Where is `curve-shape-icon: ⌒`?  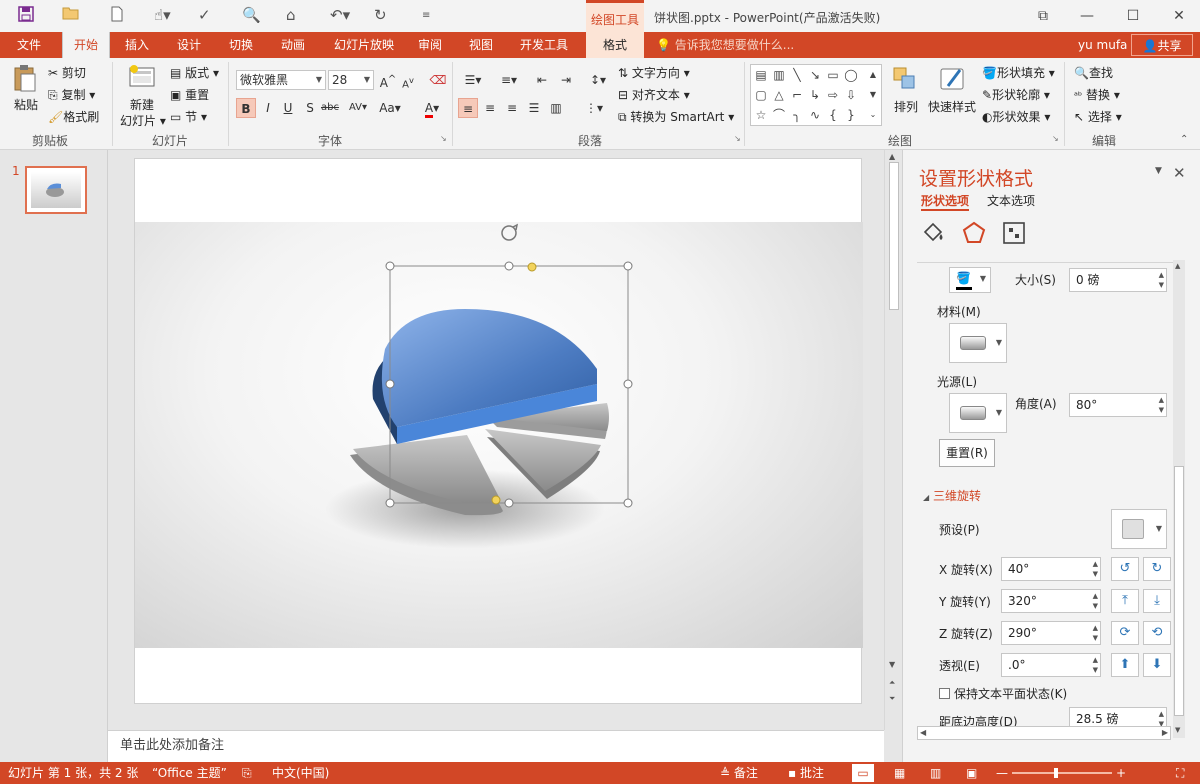
curve-shape-icon: ⌒ is located at coordinates (779, 115).